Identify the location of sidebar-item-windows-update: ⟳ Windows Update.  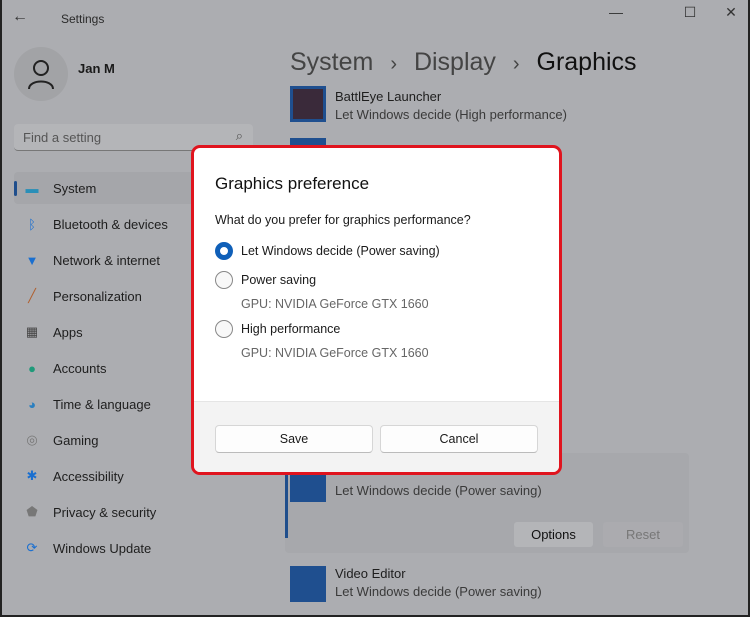
(149, 548).